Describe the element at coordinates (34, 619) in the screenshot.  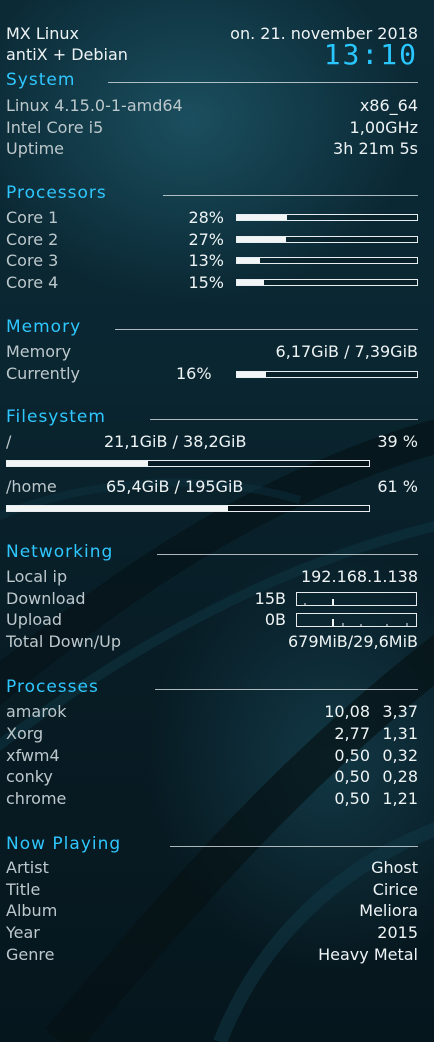
I see `upload-label: Upload` at that location.